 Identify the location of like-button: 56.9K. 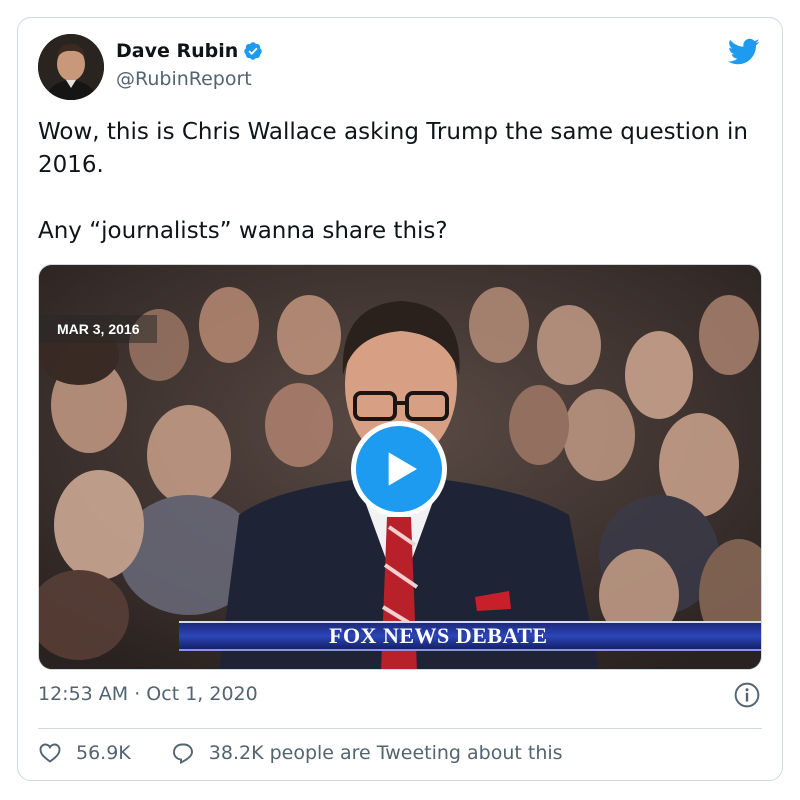
(84, 753).